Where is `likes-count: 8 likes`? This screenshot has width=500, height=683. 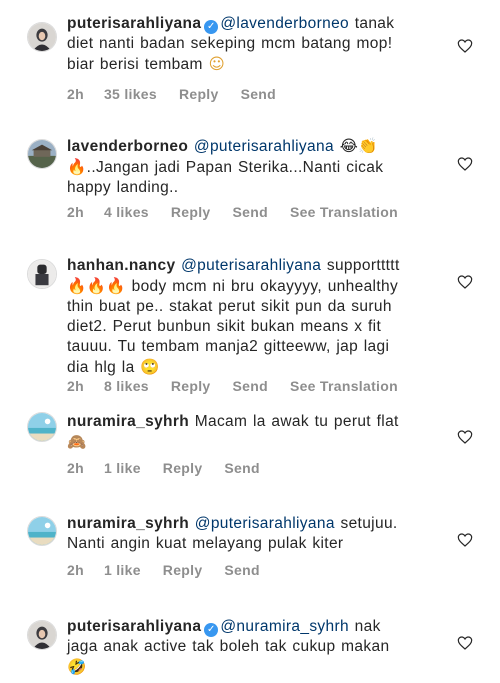 likes-count: 8 likes is located at coordinates (126, 386).